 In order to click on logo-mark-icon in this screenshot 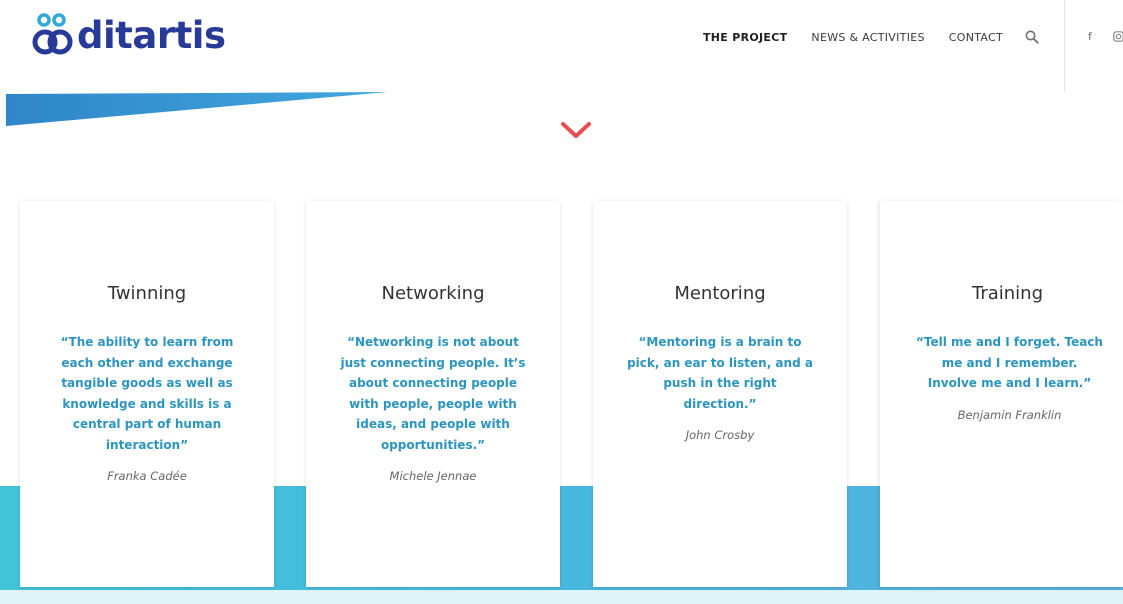, I will do `click(52, 34)`.